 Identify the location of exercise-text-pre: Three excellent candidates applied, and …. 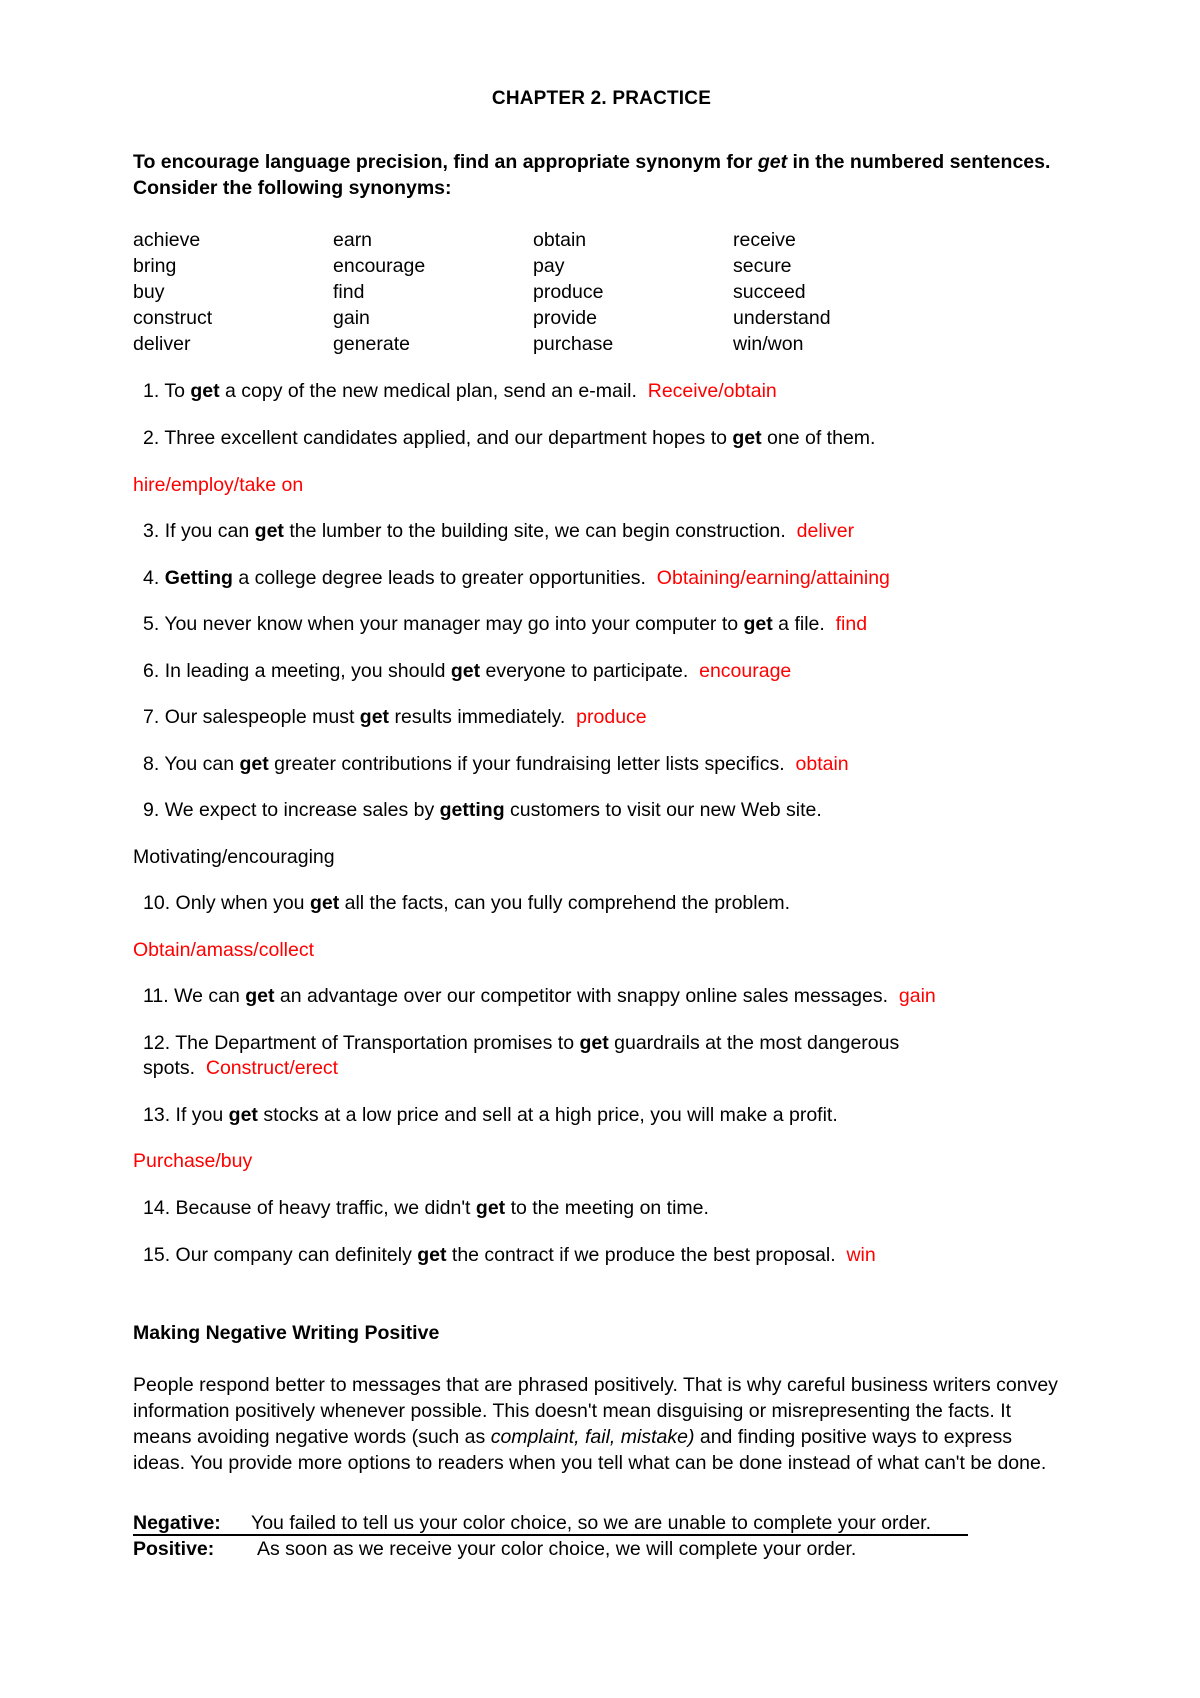
(448, 437).